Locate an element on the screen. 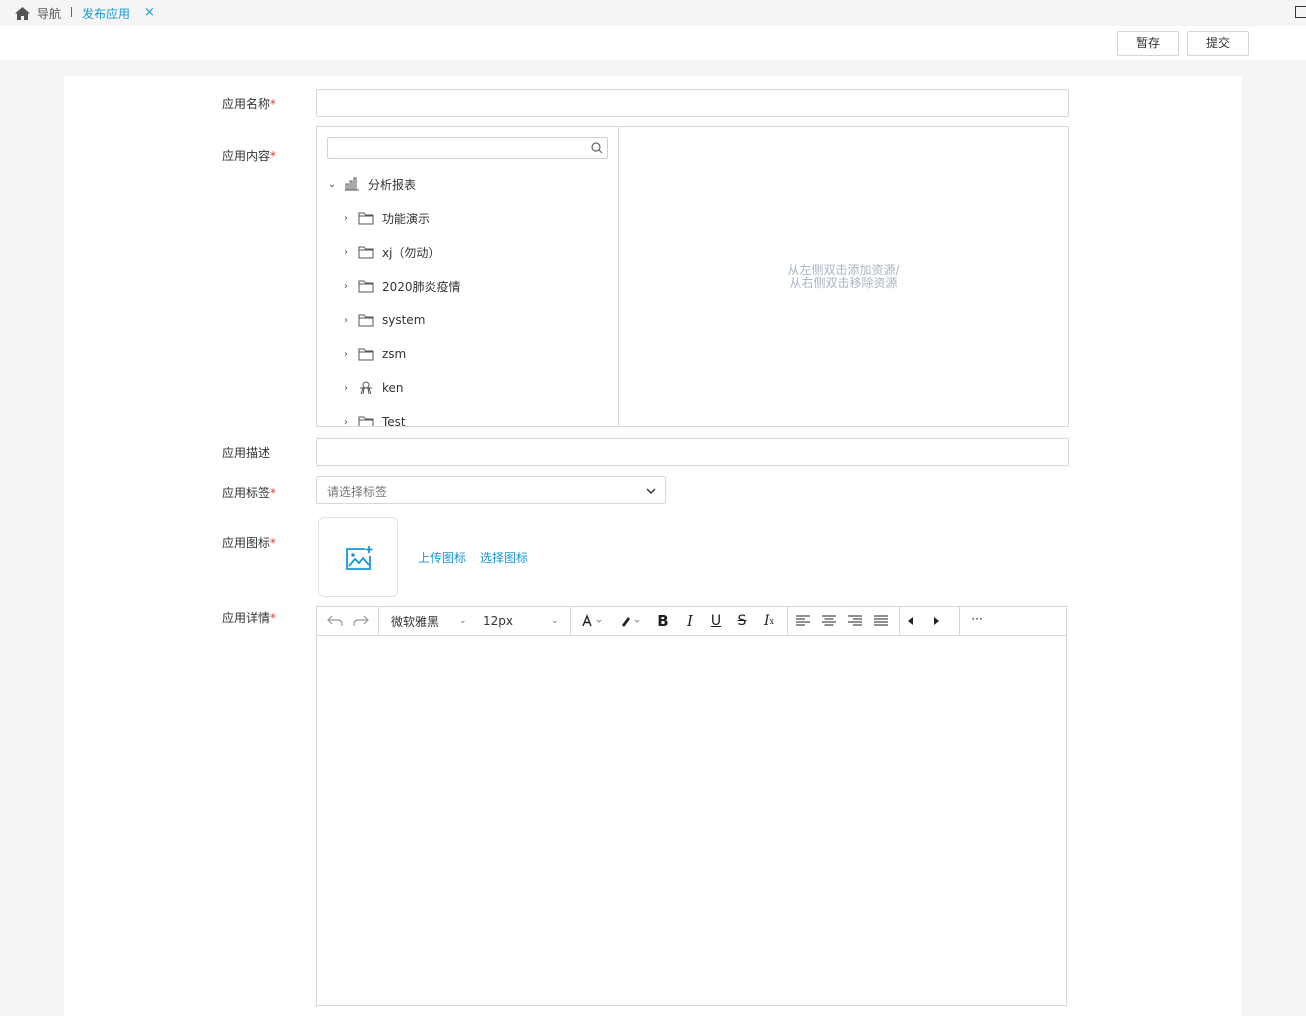 The height and width of the screenshot is (1016, 1306). user-folder-icon is located at coordinates (366, 388).